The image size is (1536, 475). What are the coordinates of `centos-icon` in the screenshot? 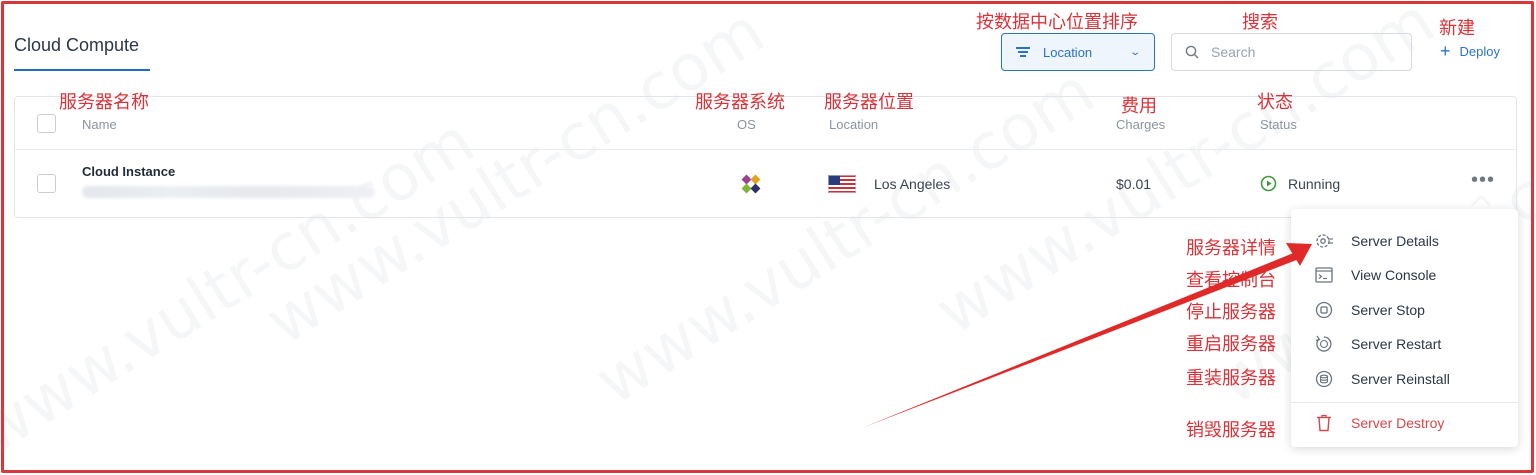 It's located at (751, 184).